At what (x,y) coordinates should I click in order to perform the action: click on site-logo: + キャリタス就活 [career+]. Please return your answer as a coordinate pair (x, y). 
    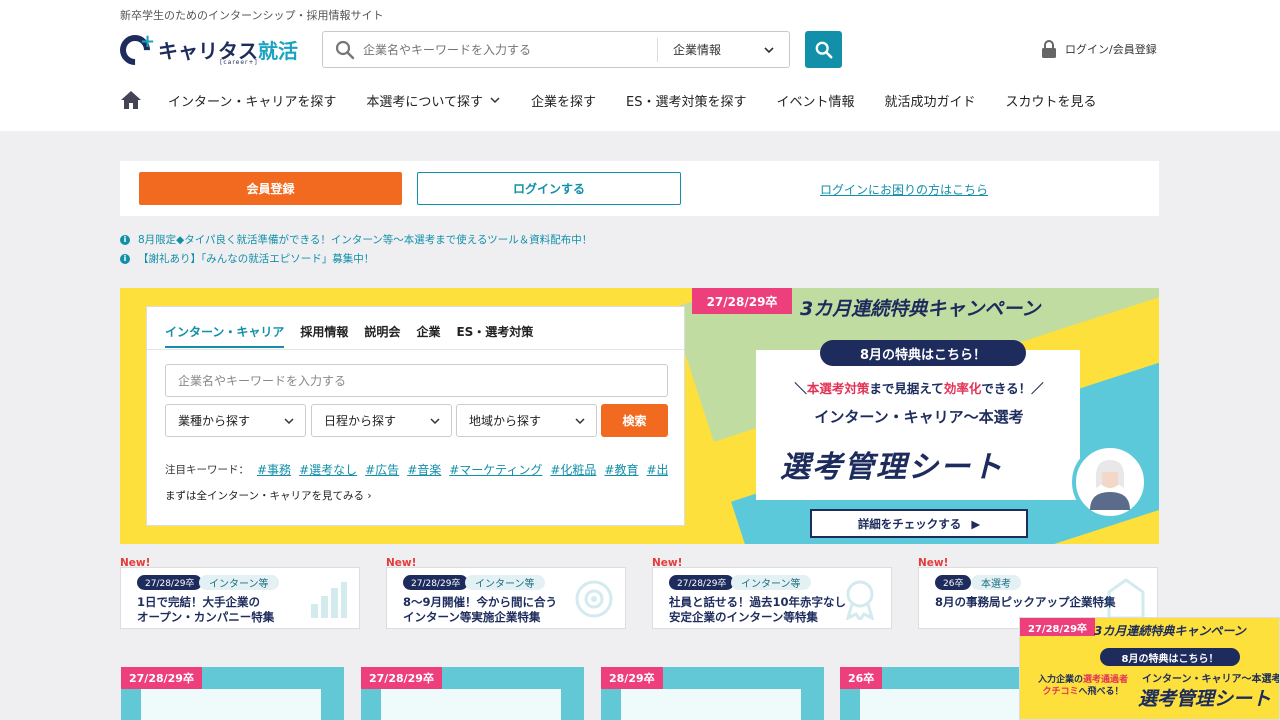
    Looking at the image, I should click on (209, 50).